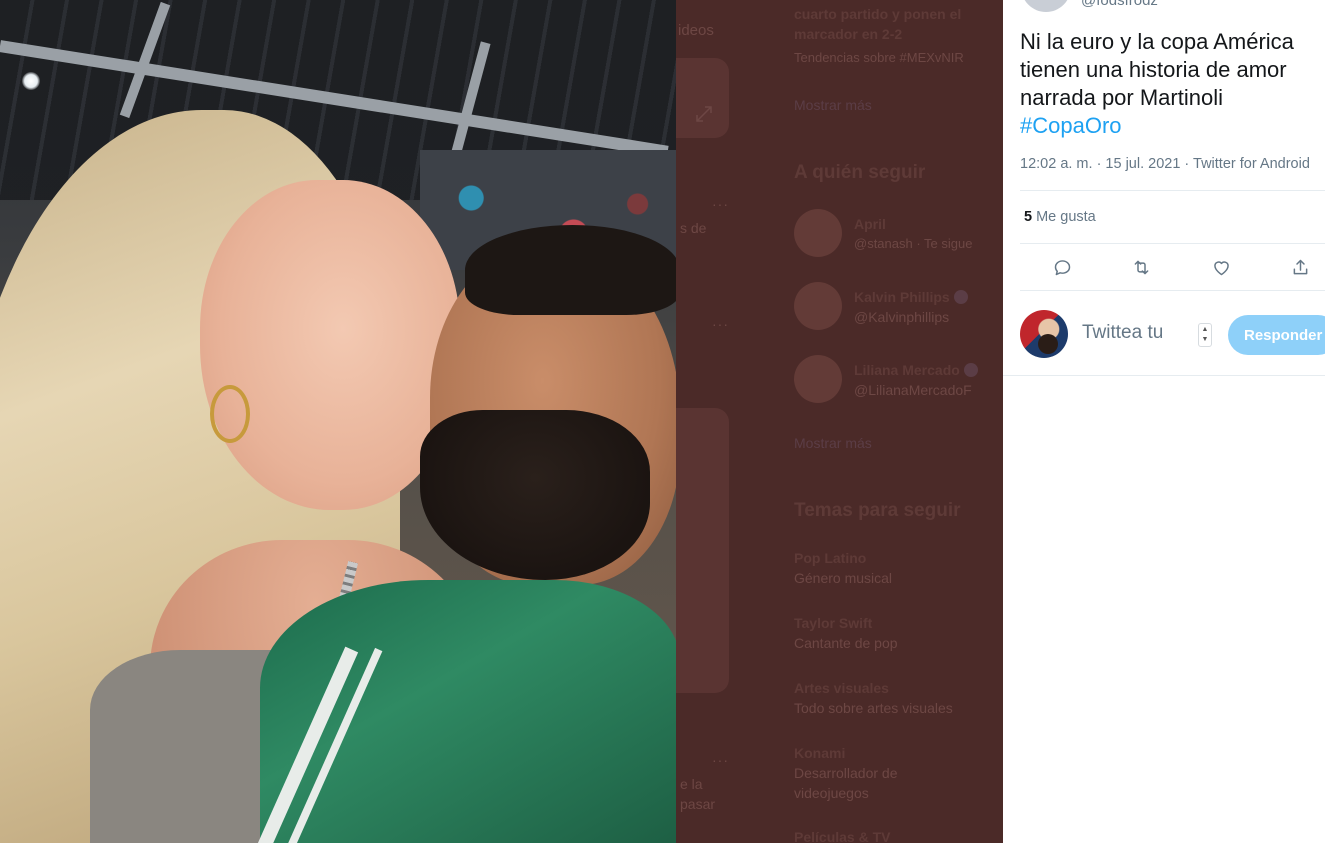 The image size is (1325, 843). I want to click on trend-source: Tendencias sobre #MEXvNIR, so click(879, 57).